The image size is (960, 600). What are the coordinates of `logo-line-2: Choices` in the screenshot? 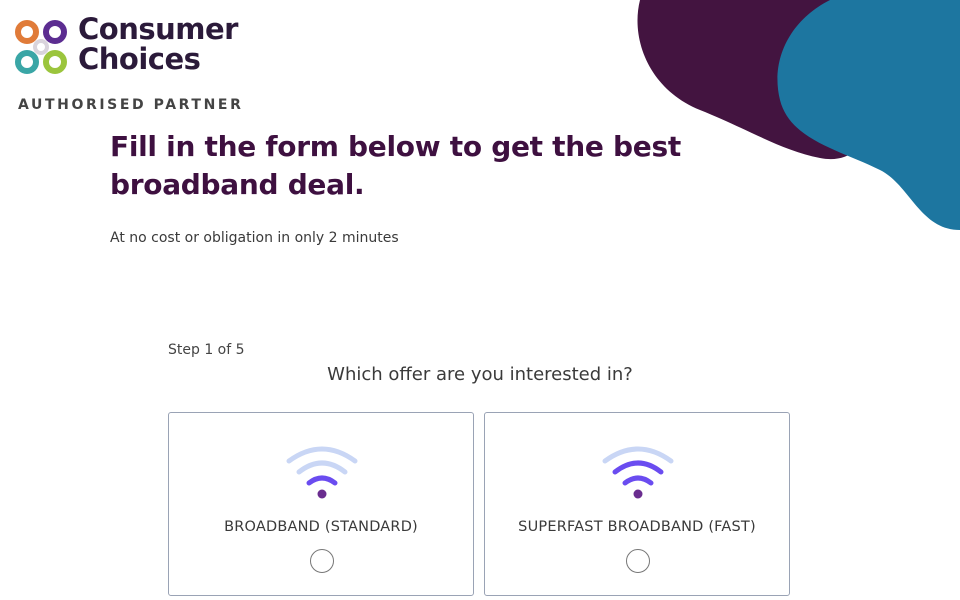 It's located at (139, 59).